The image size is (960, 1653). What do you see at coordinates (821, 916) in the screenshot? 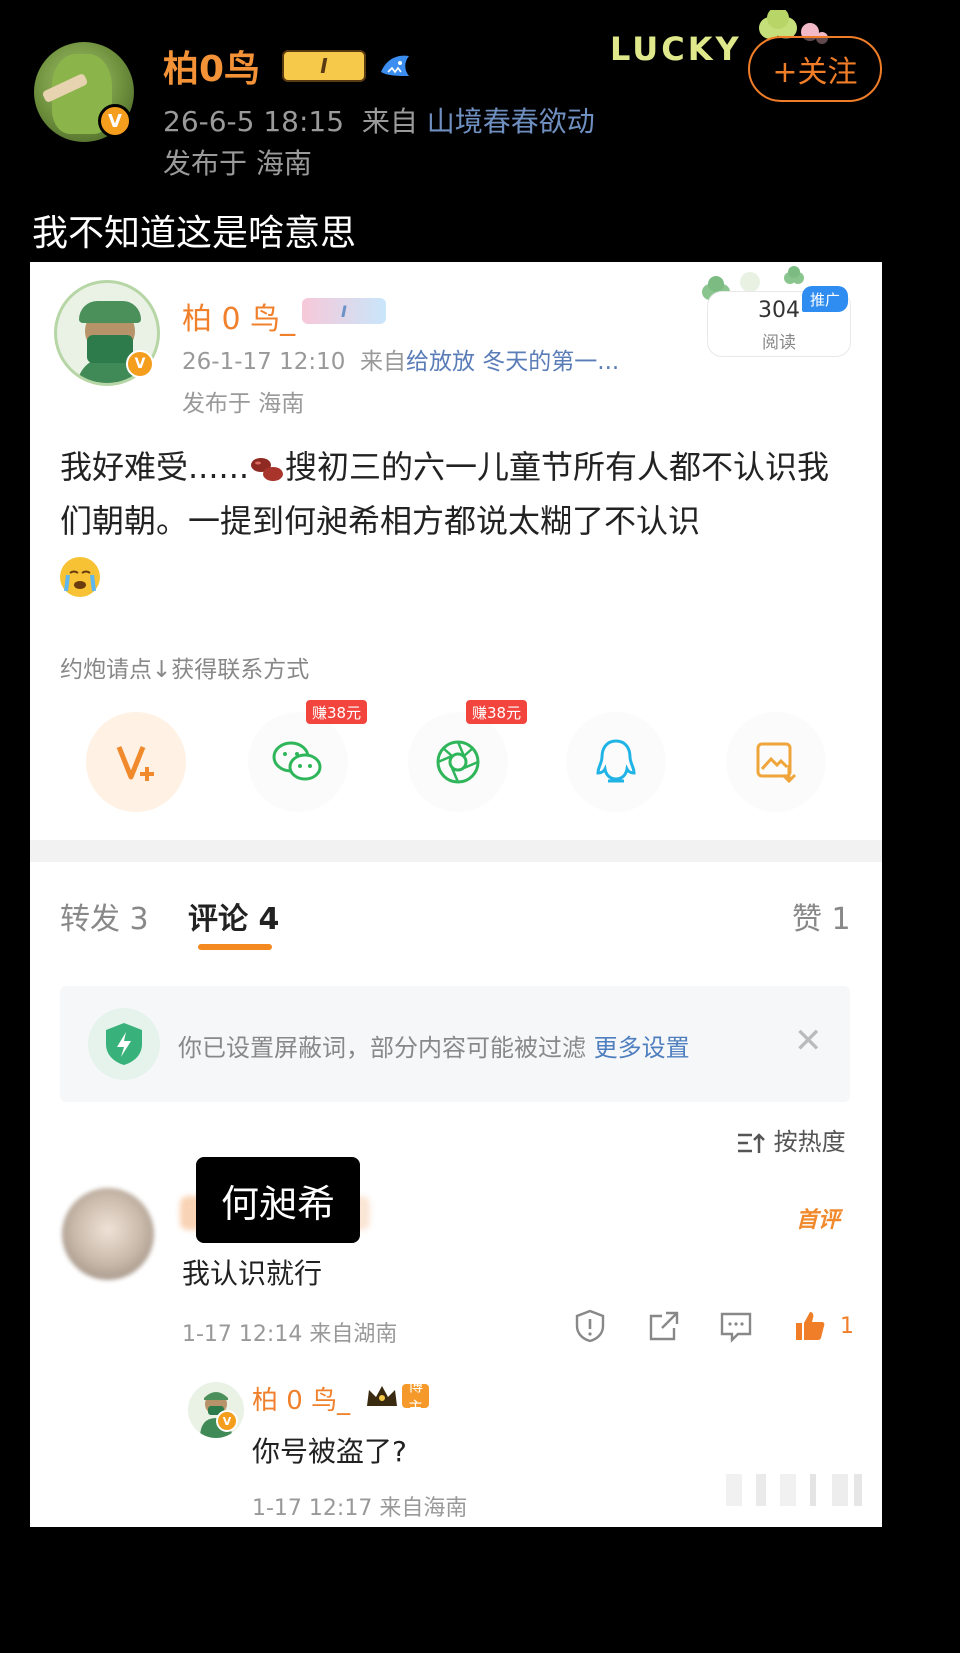
I see `tab-like: 赞 1` at bounding box center [821, 916].